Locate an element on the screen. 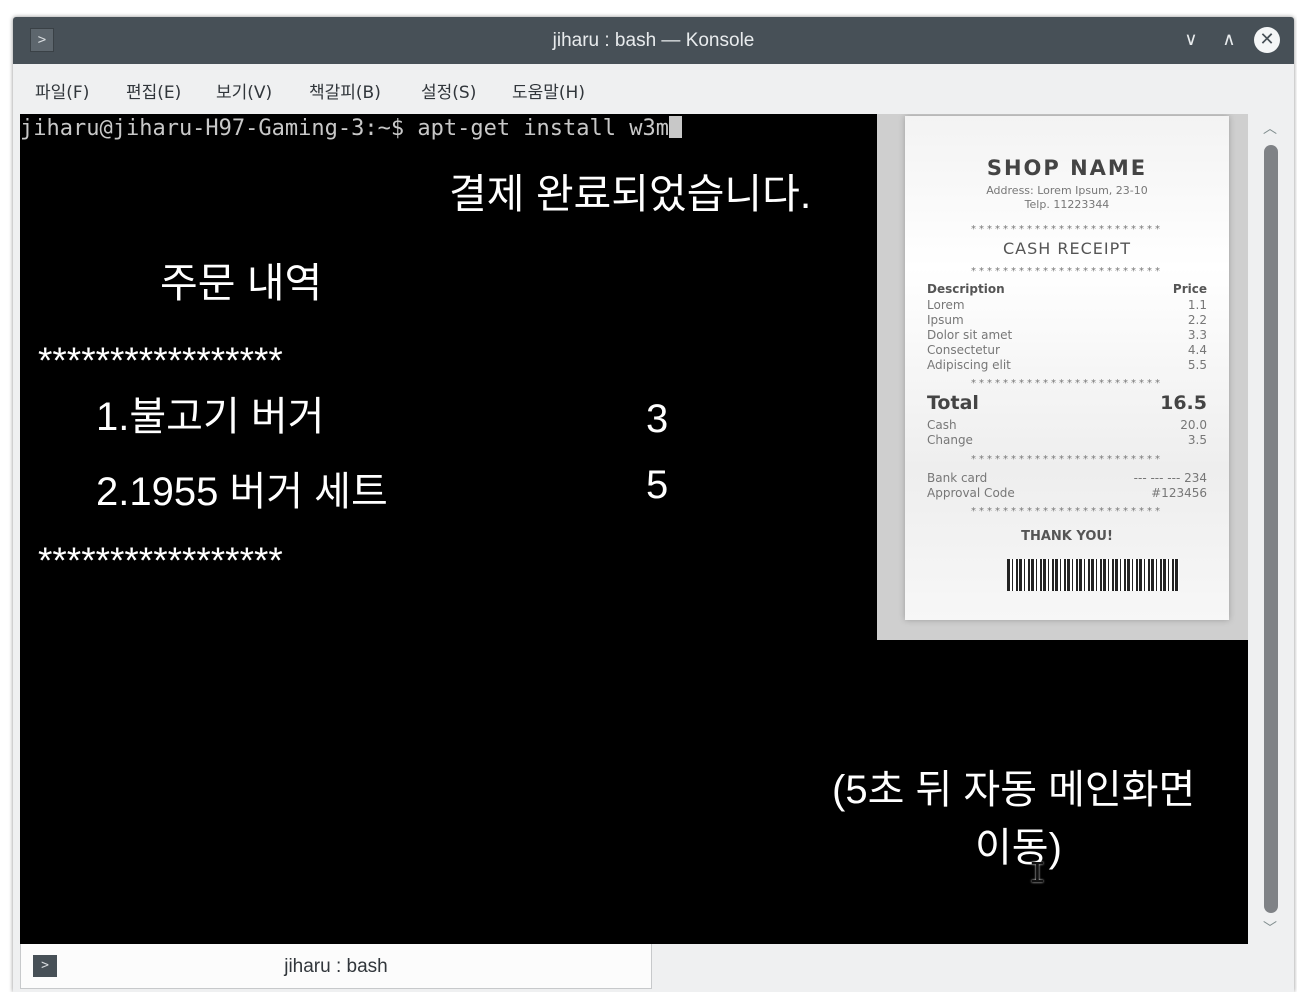 This screenshot has width=1297, height=992. receipt-bank-value: --- --- --- 234 is located at coordinates (1170, 478).